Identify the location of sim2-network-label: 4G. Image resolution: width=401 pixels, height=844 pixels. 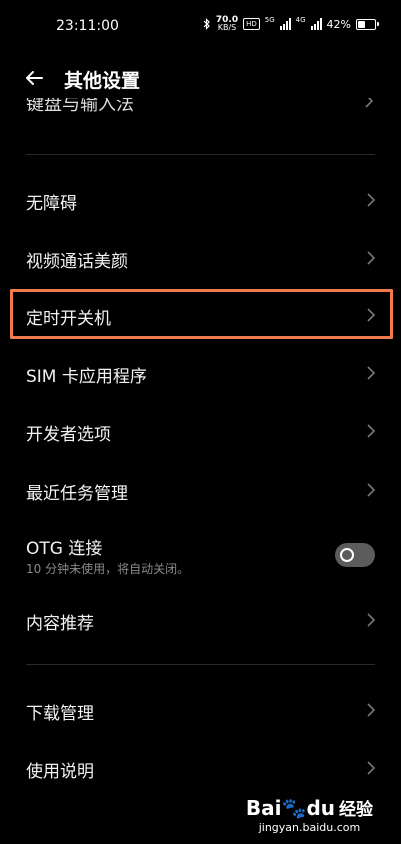
(300, 20).